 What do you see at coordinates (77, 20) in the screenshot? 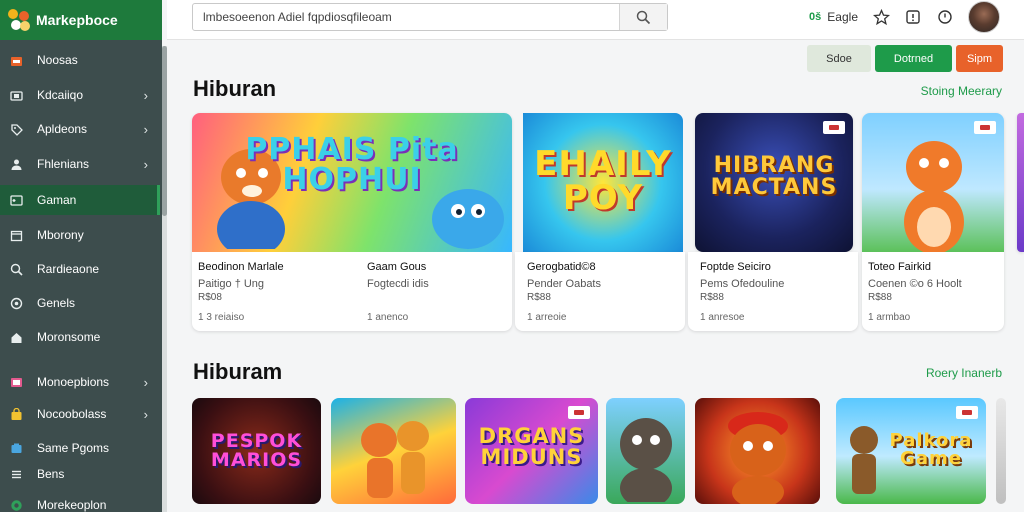
I see `app-title: Markepboce` at bounding box center [77, 20].